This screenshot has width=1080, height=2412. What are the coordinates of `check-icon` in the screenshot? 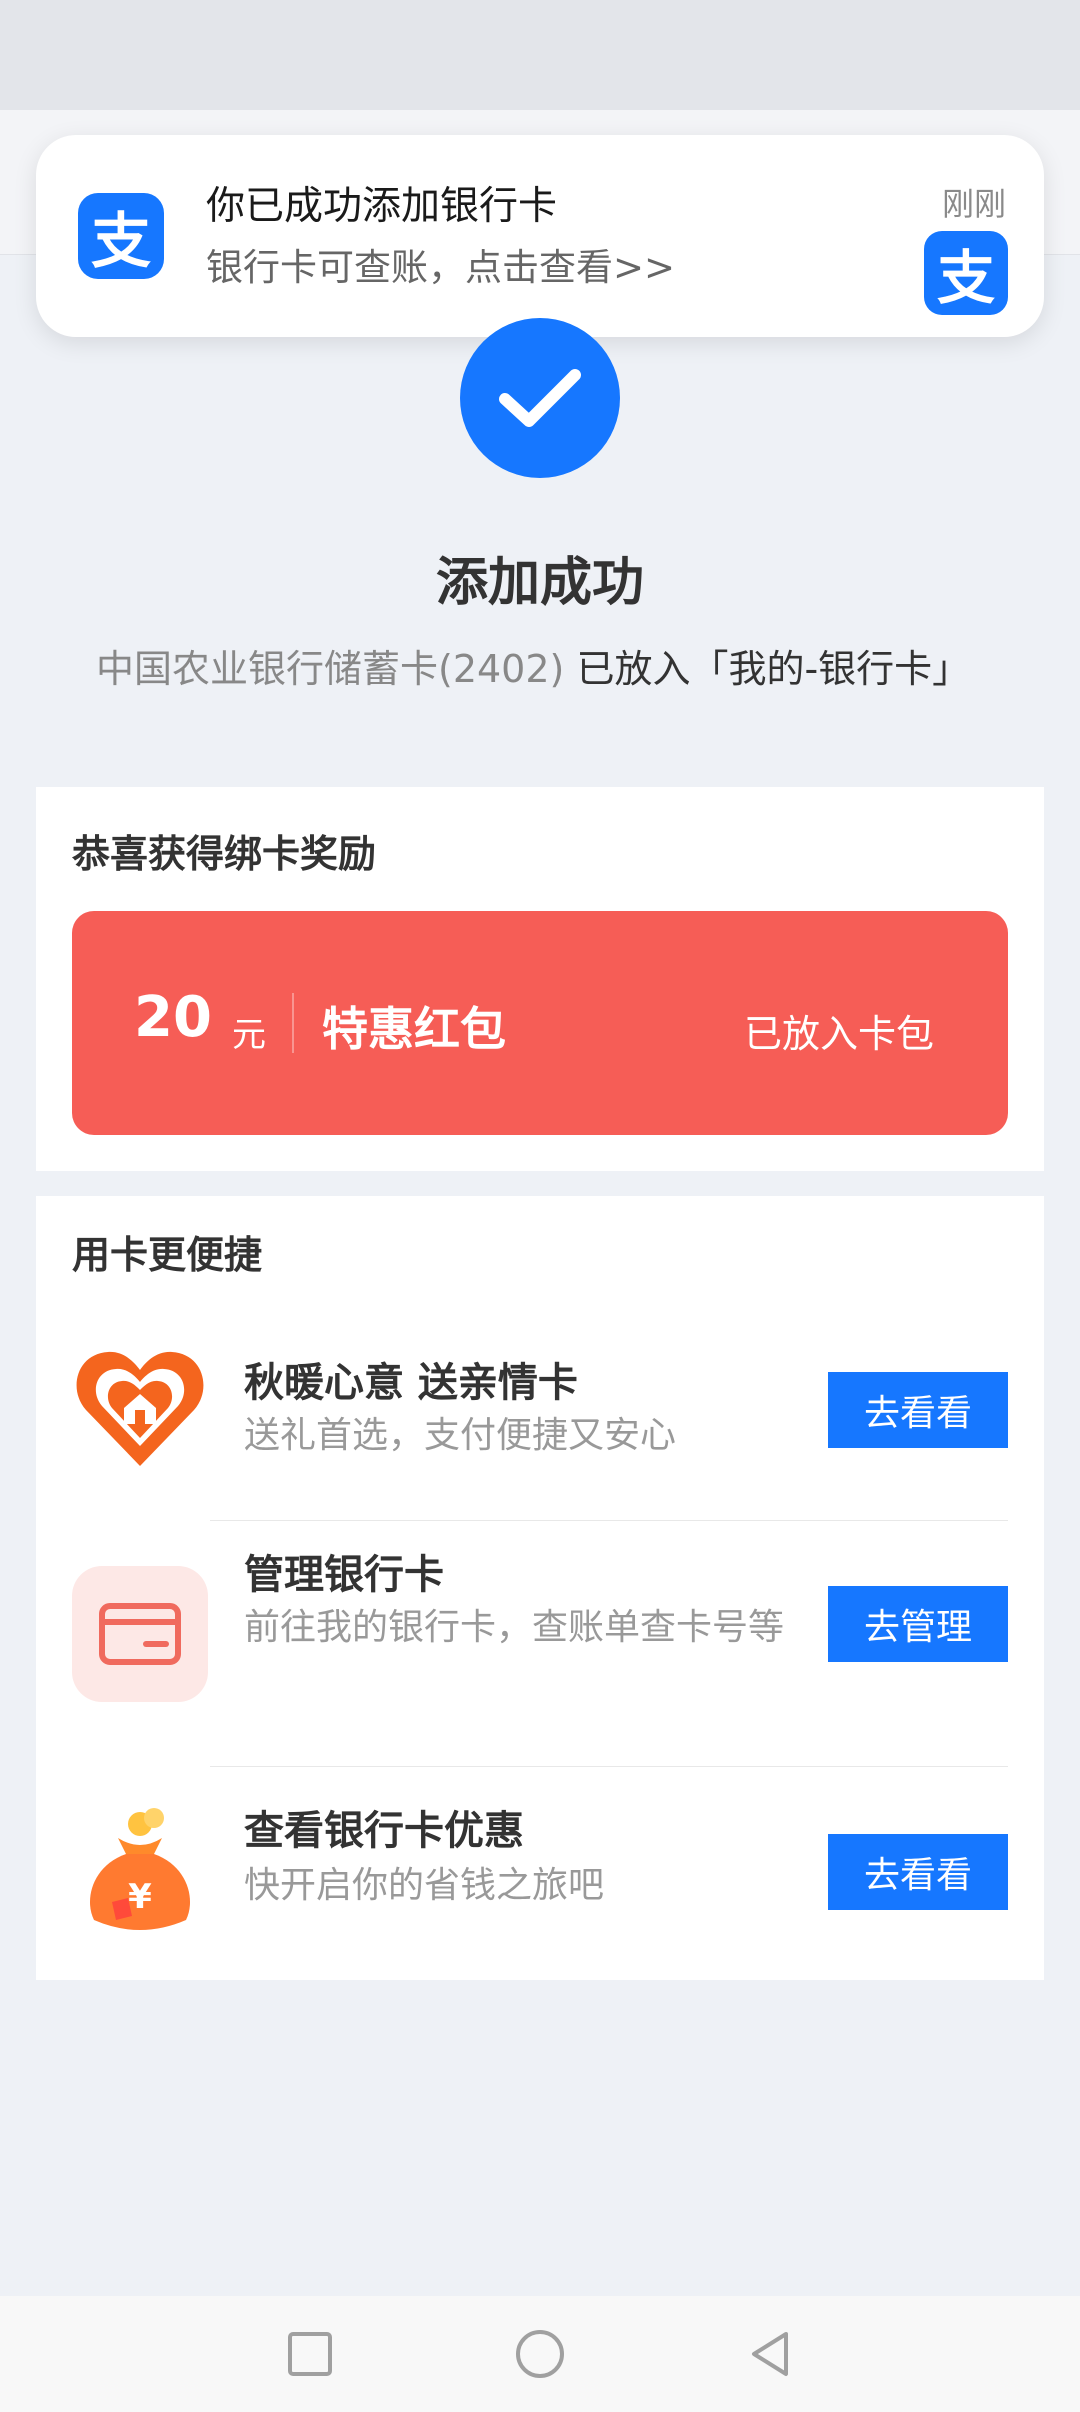 It's located at (540, 398).